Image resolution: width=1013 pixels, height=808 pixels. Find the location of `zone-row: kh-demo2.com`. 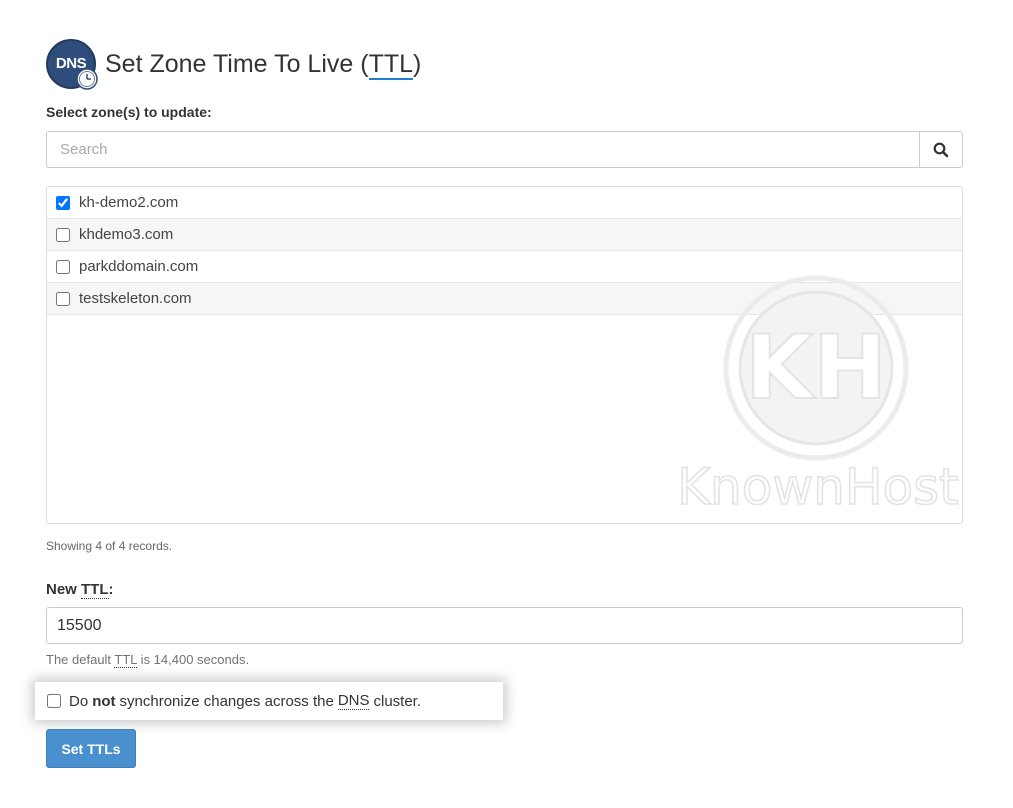

zone-row: kh-demo2.com is located at coordinates (504, 203).